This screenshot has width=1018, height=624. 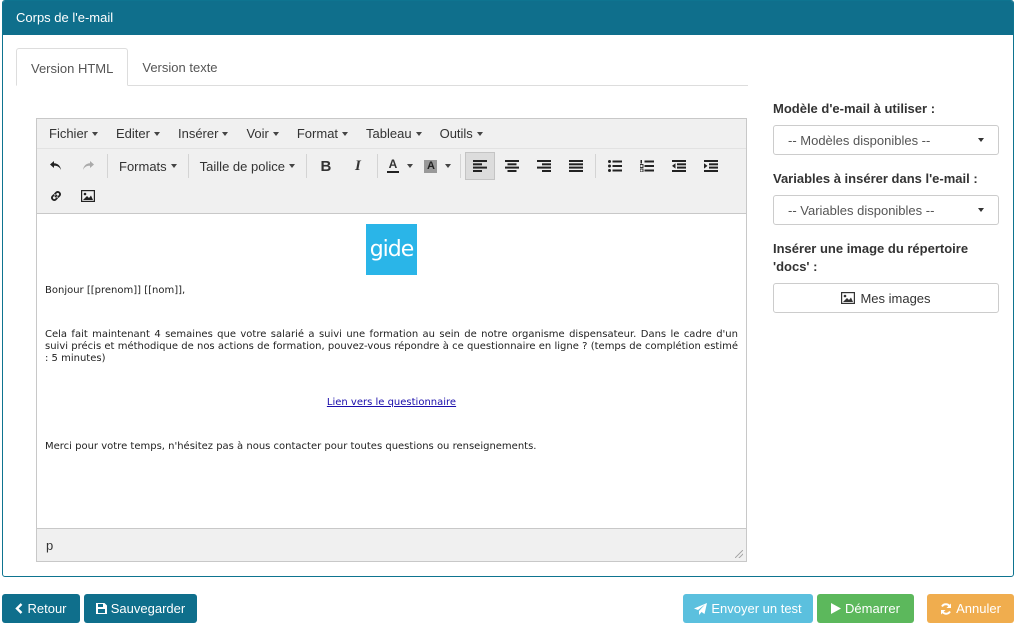 I want to click on font-size-dropdown: Taille de police, so click(x=247, y=166).